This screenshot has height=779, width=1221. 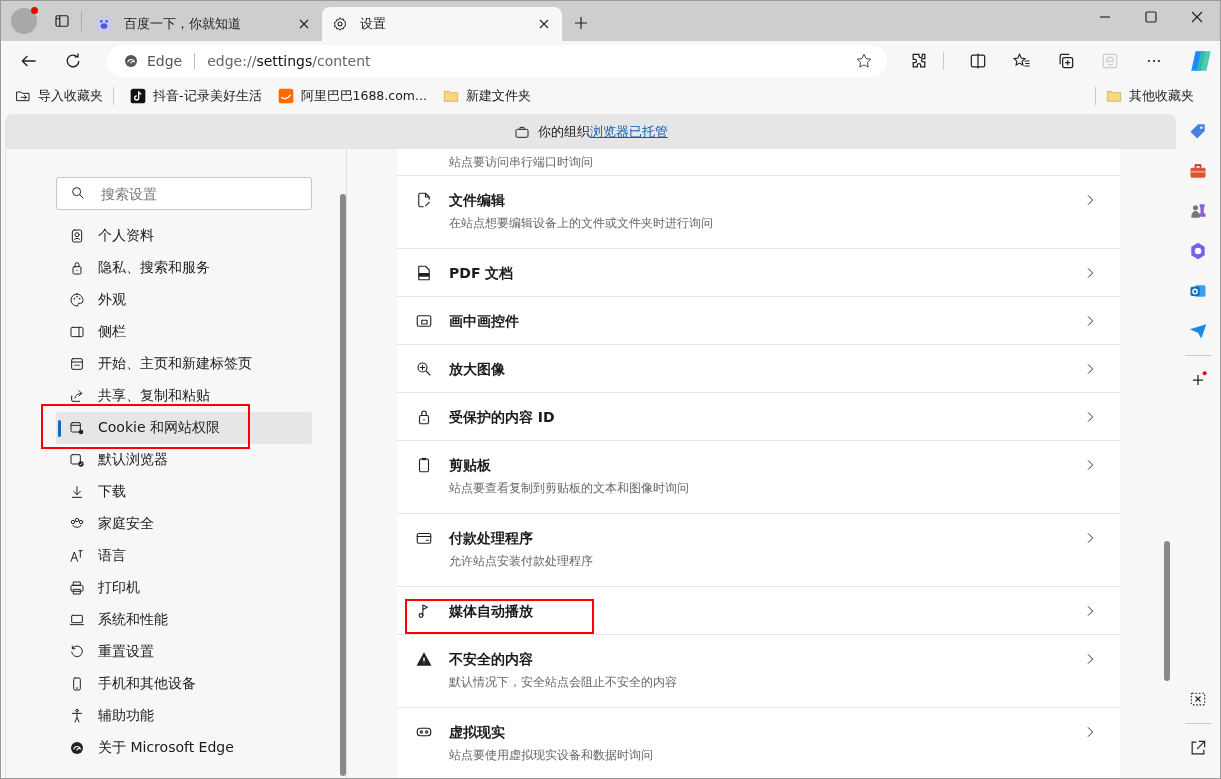 I want to click on language-icon, so click(x=77, y=556).